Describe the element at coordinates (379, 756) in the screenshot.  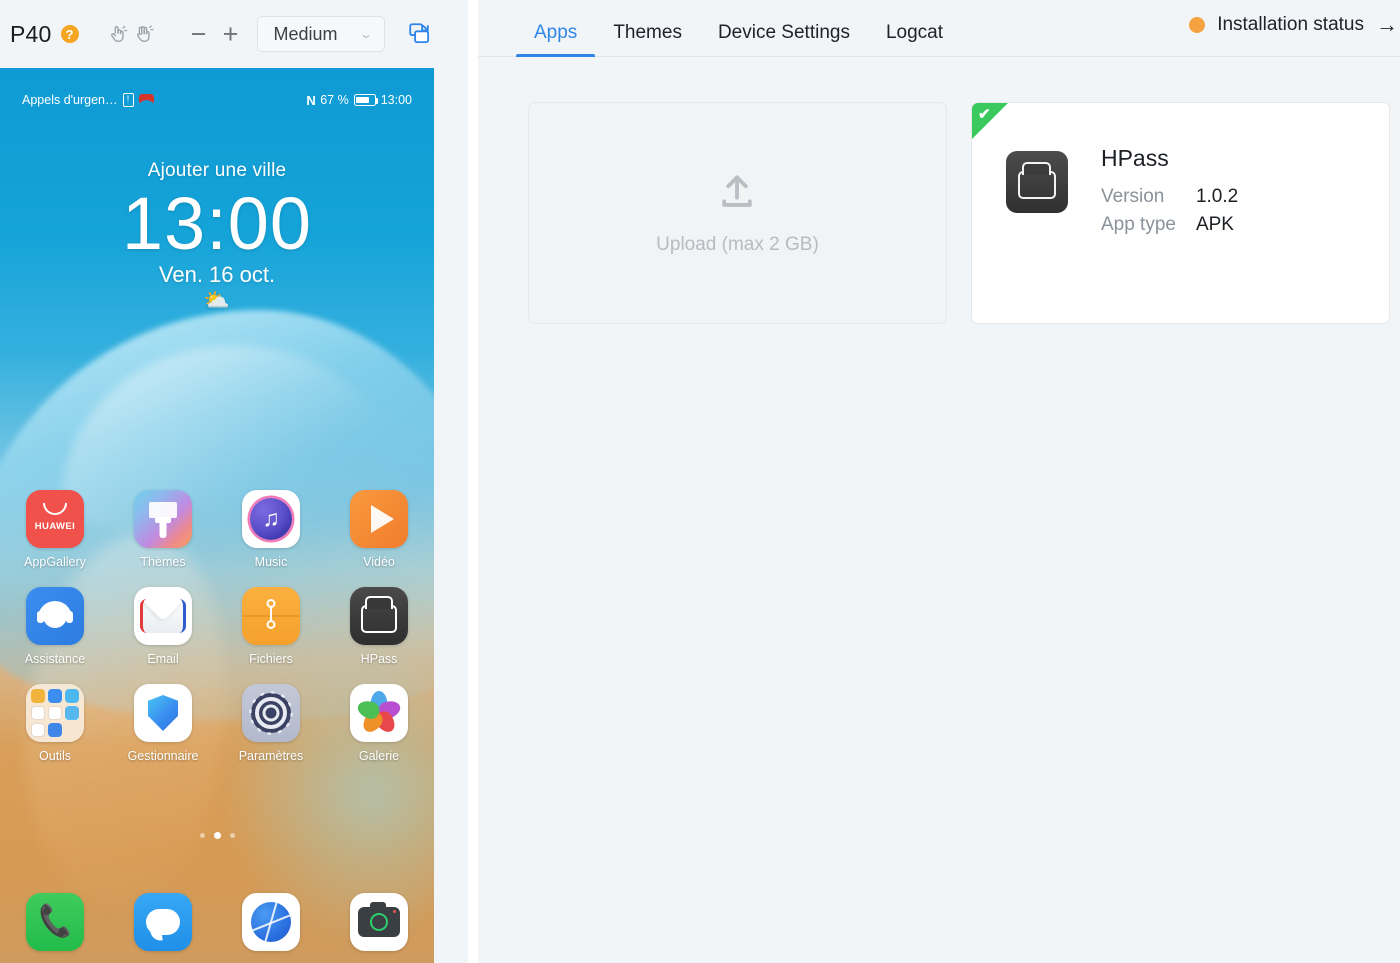
I see `app-label: Galerie` at that location.